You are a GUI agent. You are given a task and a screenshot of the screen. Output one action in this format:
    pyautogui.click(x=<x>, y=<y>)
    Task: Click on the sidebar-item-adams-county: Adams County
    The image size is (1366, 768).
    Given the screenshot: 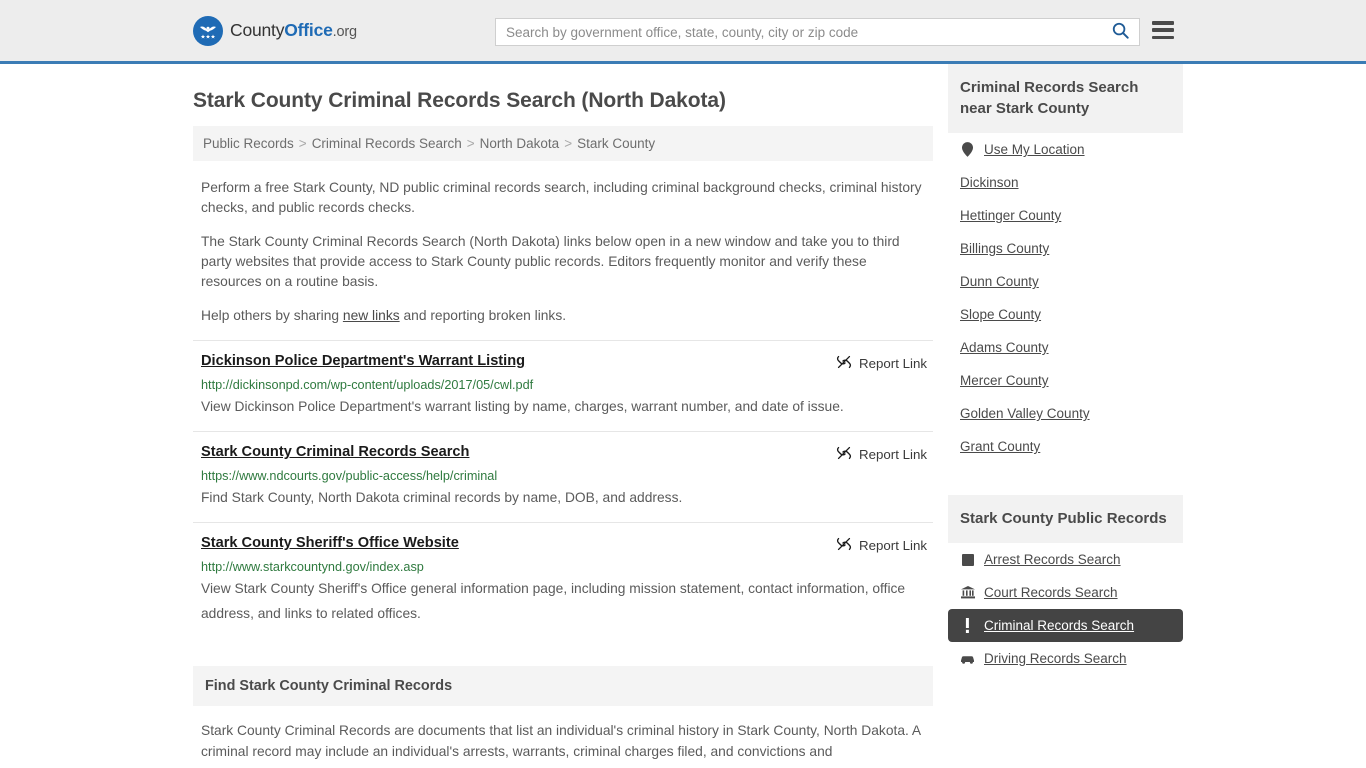 What is the action you would take?
    pyautogui.click(x=1065, y=347)
    